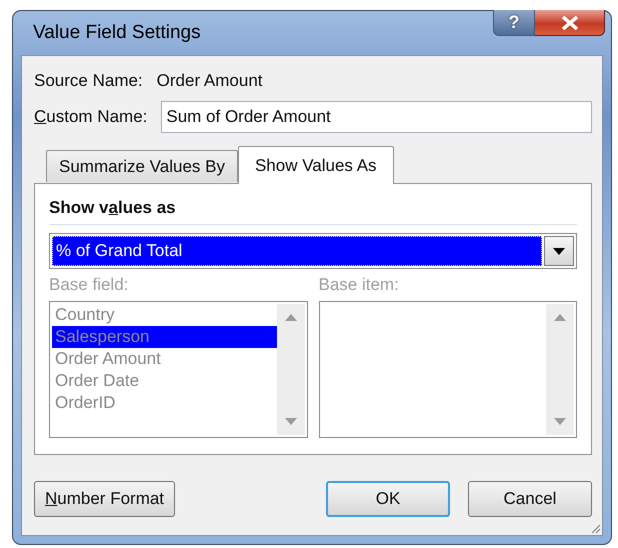 The width and height of the screenshot is (618, 548). Describe the element at coordinates (209, 81) in the screenshot. I see `field-value: Order Amount` at that location.